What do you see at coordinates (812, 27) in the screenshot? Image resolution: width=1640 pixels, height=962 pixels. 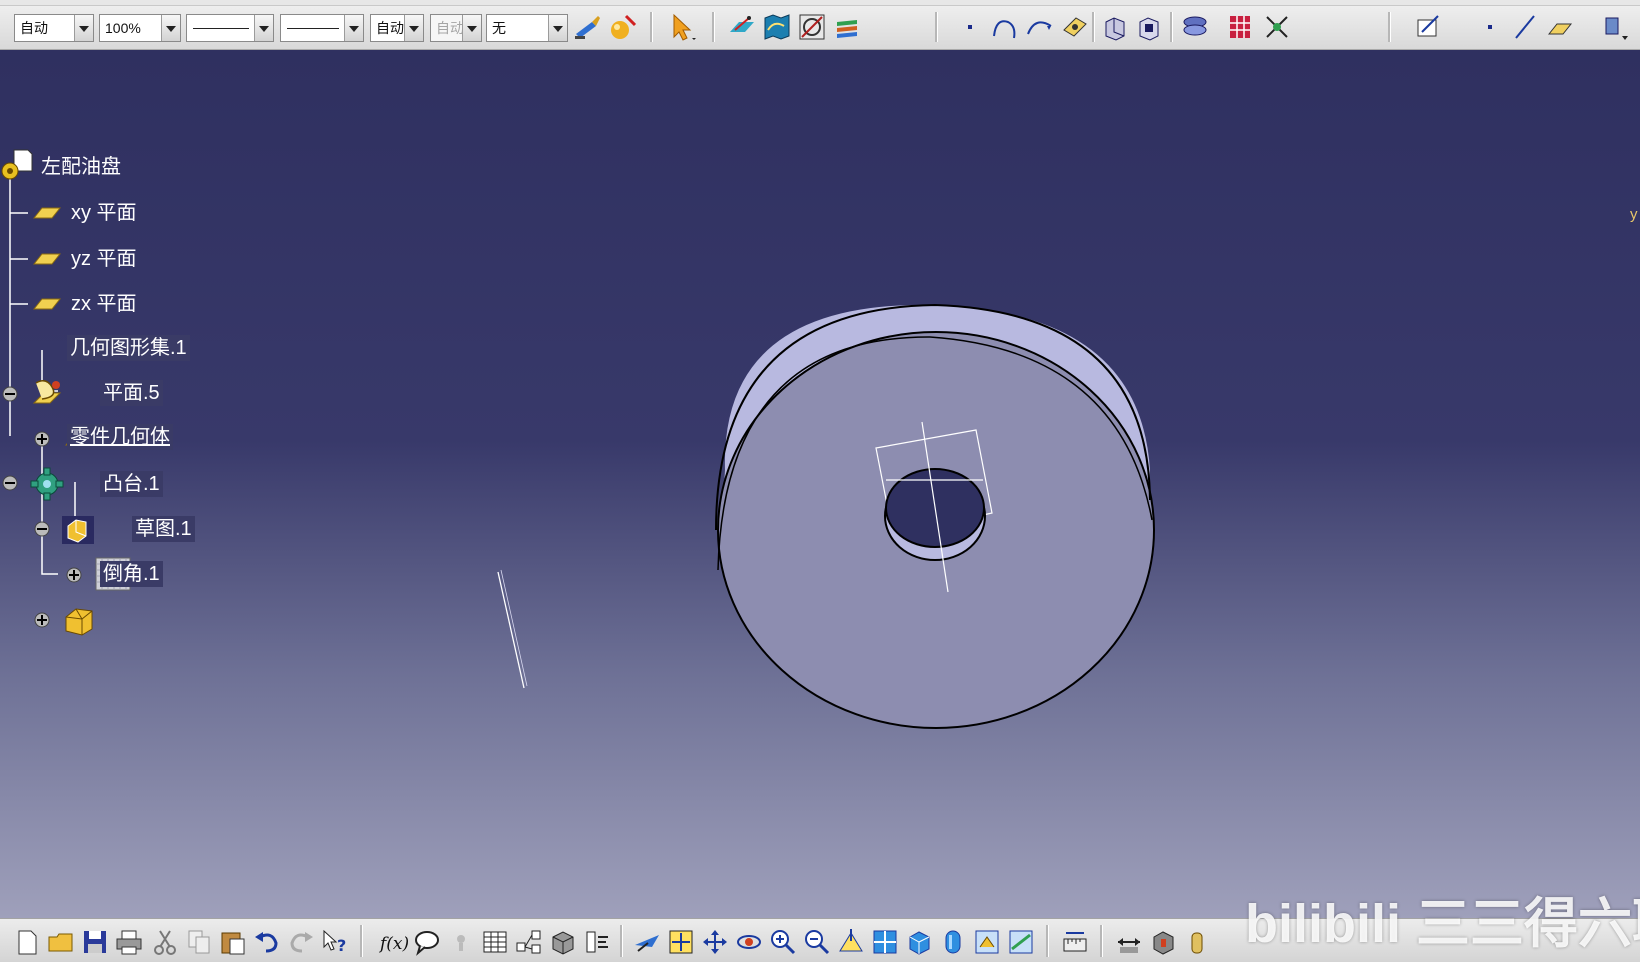 I see `sketch-analysis-icon` at bounding box center [812, 27].